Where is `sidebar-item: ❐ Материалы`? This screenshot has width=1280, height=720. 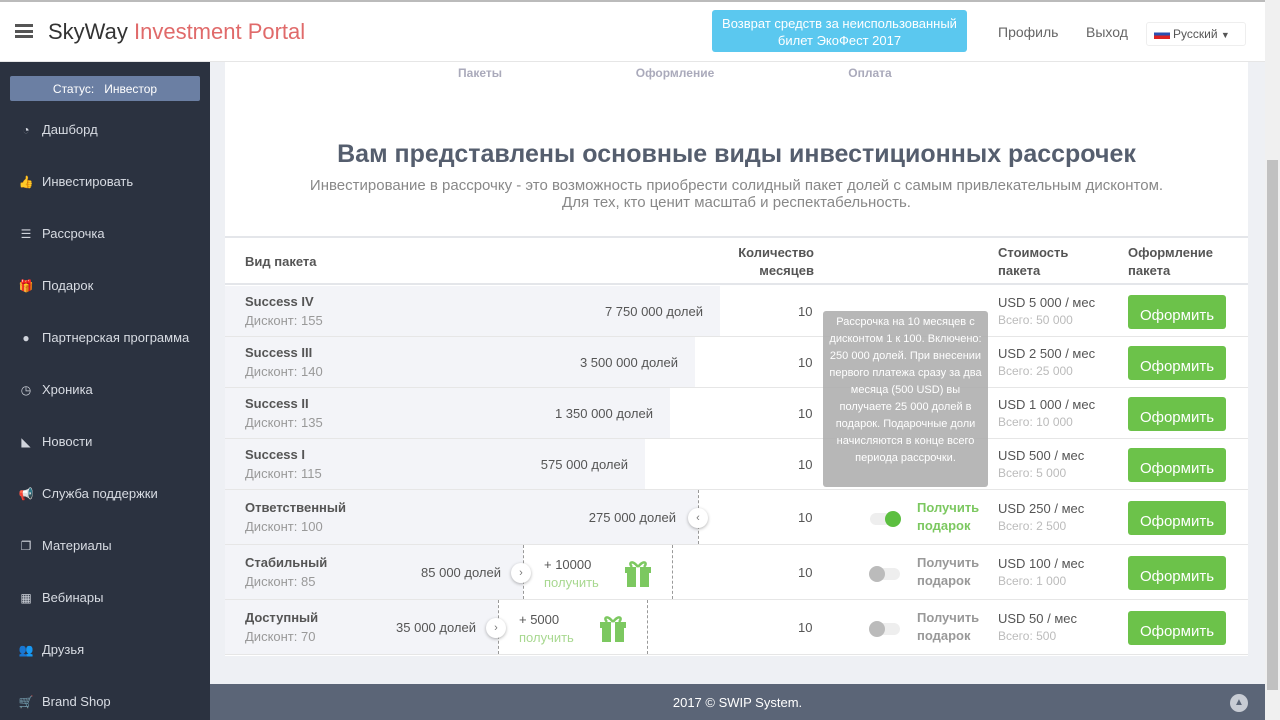
sidebar-item: ❐ Материалы is located at coordinates (105, 545).